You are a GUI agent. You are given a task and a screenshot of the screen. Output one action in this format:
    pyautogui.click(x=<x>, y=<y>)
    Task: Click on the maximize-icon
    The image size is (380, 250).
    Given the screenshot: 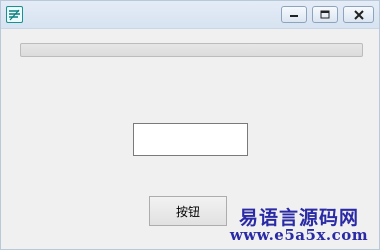 What is the action you would take?
    pyautogui.click(x=325, y=15)
    